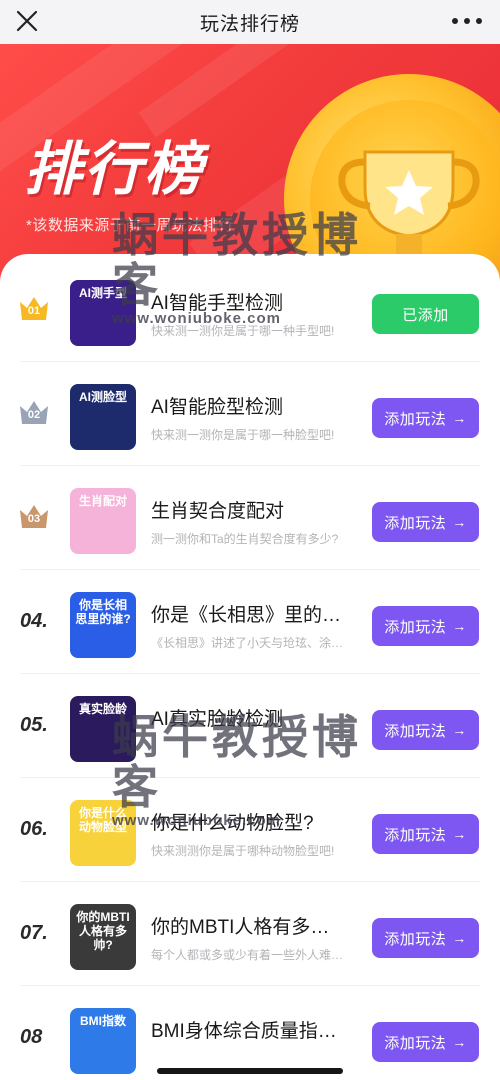  What do you see at coordinates (103, 931) in the screenshot?
I see `thumbnail-label: 你的MBTI人格有多帅?` at bounding box center [103, 931].